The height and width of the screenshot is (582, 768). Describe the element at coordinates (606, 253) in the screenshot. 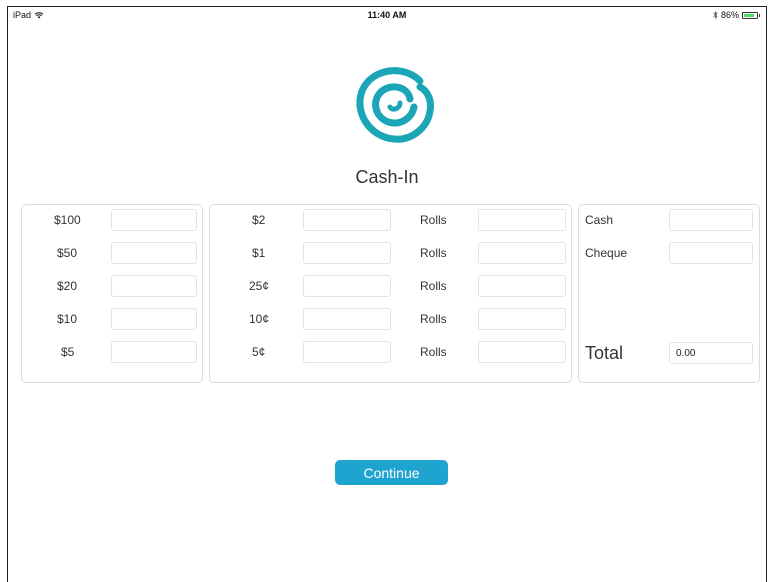

I see `cheque-label: Cheque` at that location.